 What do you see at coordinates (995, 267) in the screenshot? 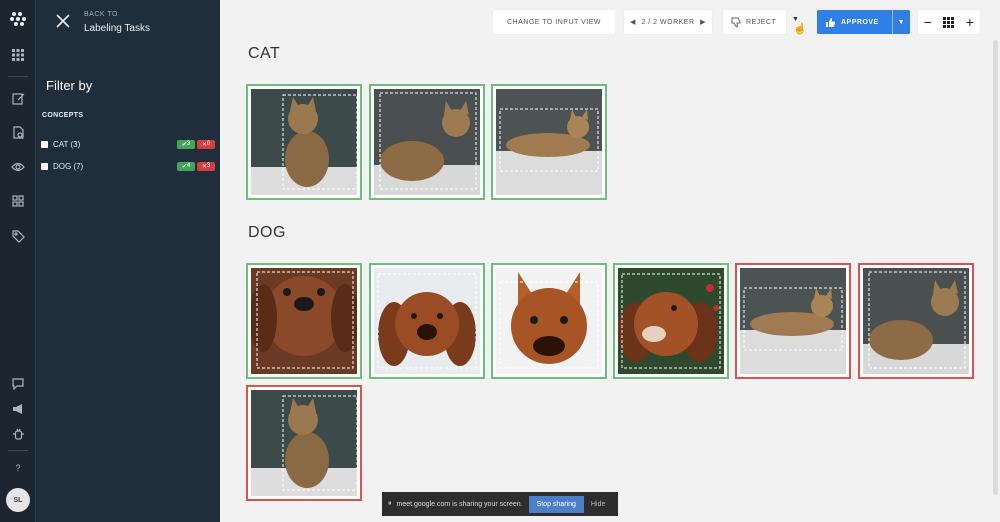
I see `scrollbar` at bounding box center [995, 267].